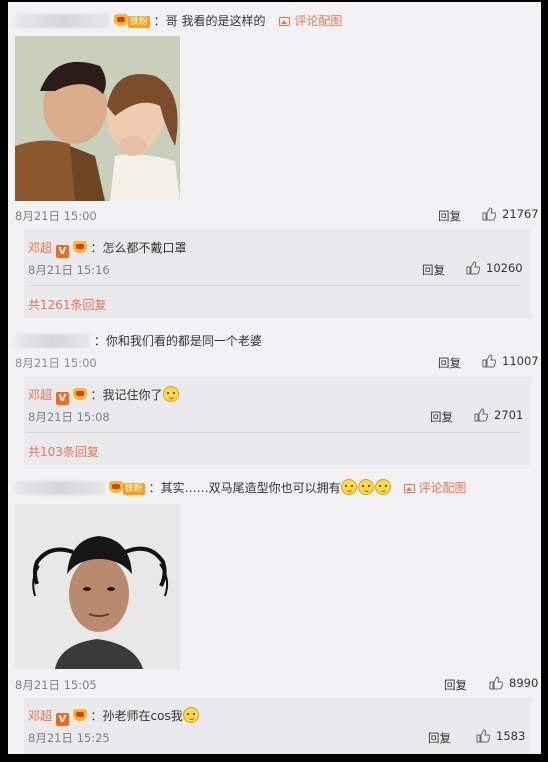 The width and height of the screenshot is (548, 762). Describe the element at coordinates (126, 395) in the screenshot. I see `reply-text: ：我记住你了` at that location.